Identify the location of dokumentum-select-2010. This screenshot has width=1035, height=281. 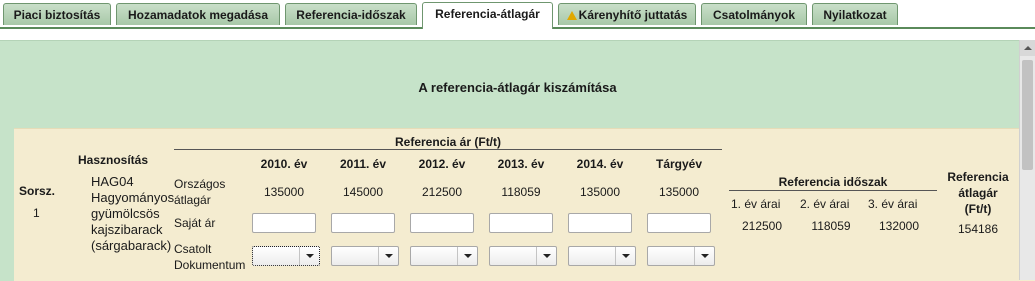
(286, 256).